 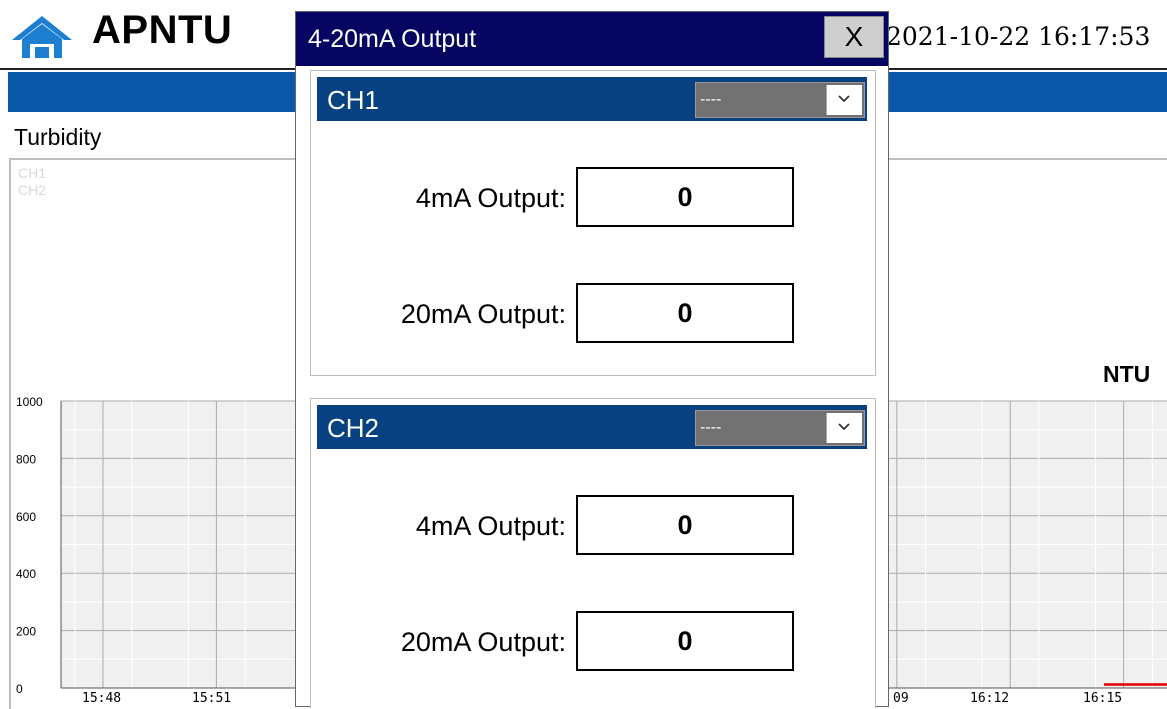 I want to click on dialog-titlebar: 4-20mA Output X, so click(x=592, y=39).